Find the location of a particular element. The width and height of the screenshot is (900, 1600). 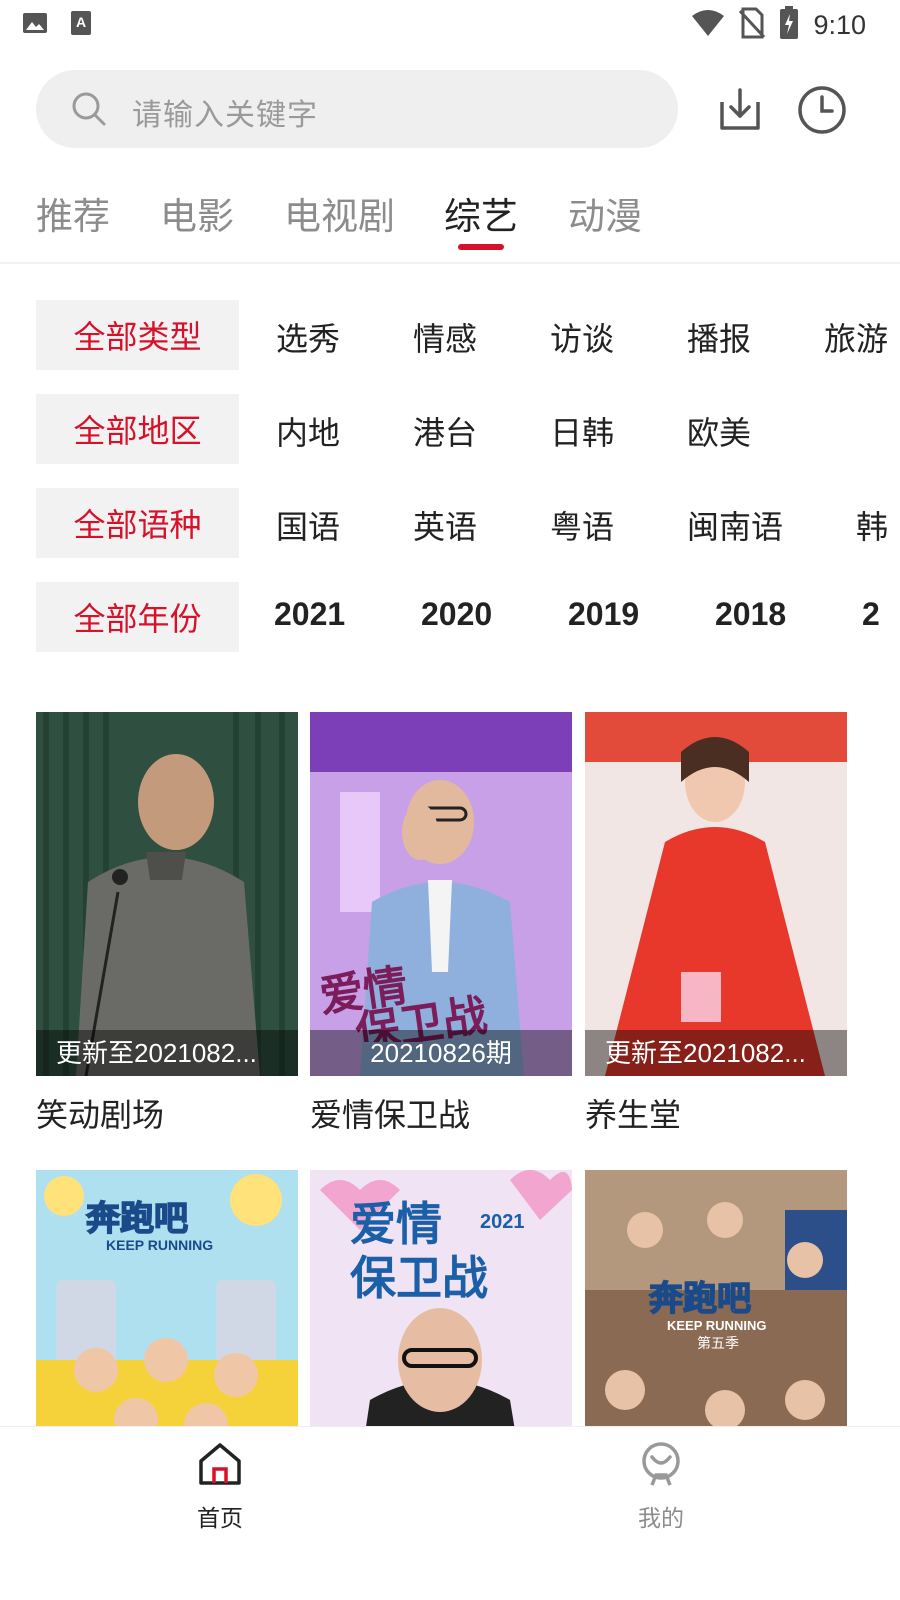

media-card: 更新至2021082... 养生堂 is located at coordinates (716, 924).